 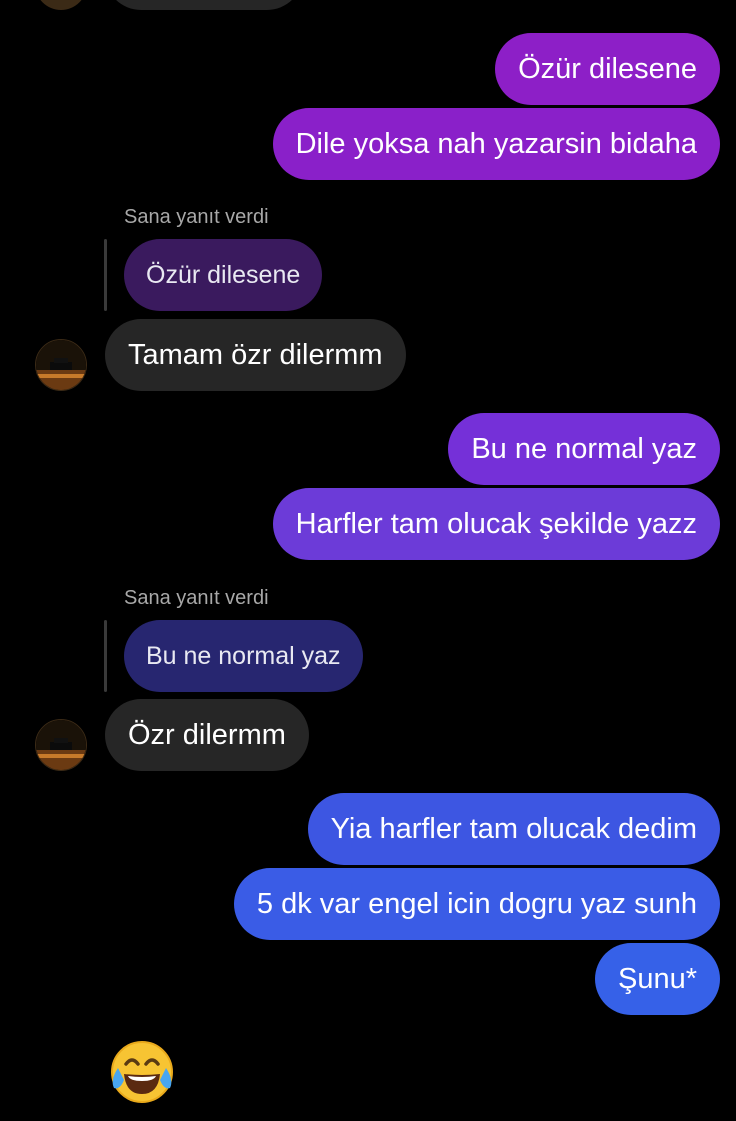 I want to click on outgoing-message: Bu ne normal yaz, so click(x=584, y=449).